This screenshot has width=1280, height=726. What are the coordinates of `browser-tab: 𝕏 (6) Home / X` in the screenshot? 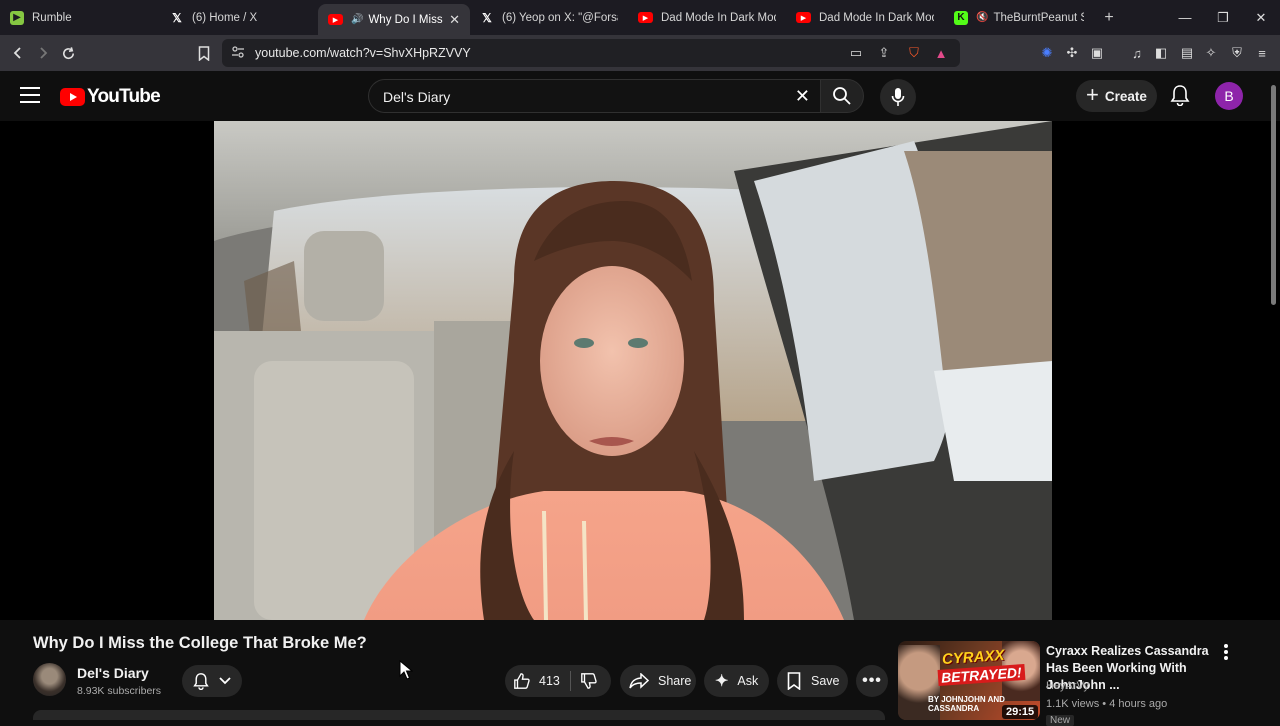 It's located at (239, 17).